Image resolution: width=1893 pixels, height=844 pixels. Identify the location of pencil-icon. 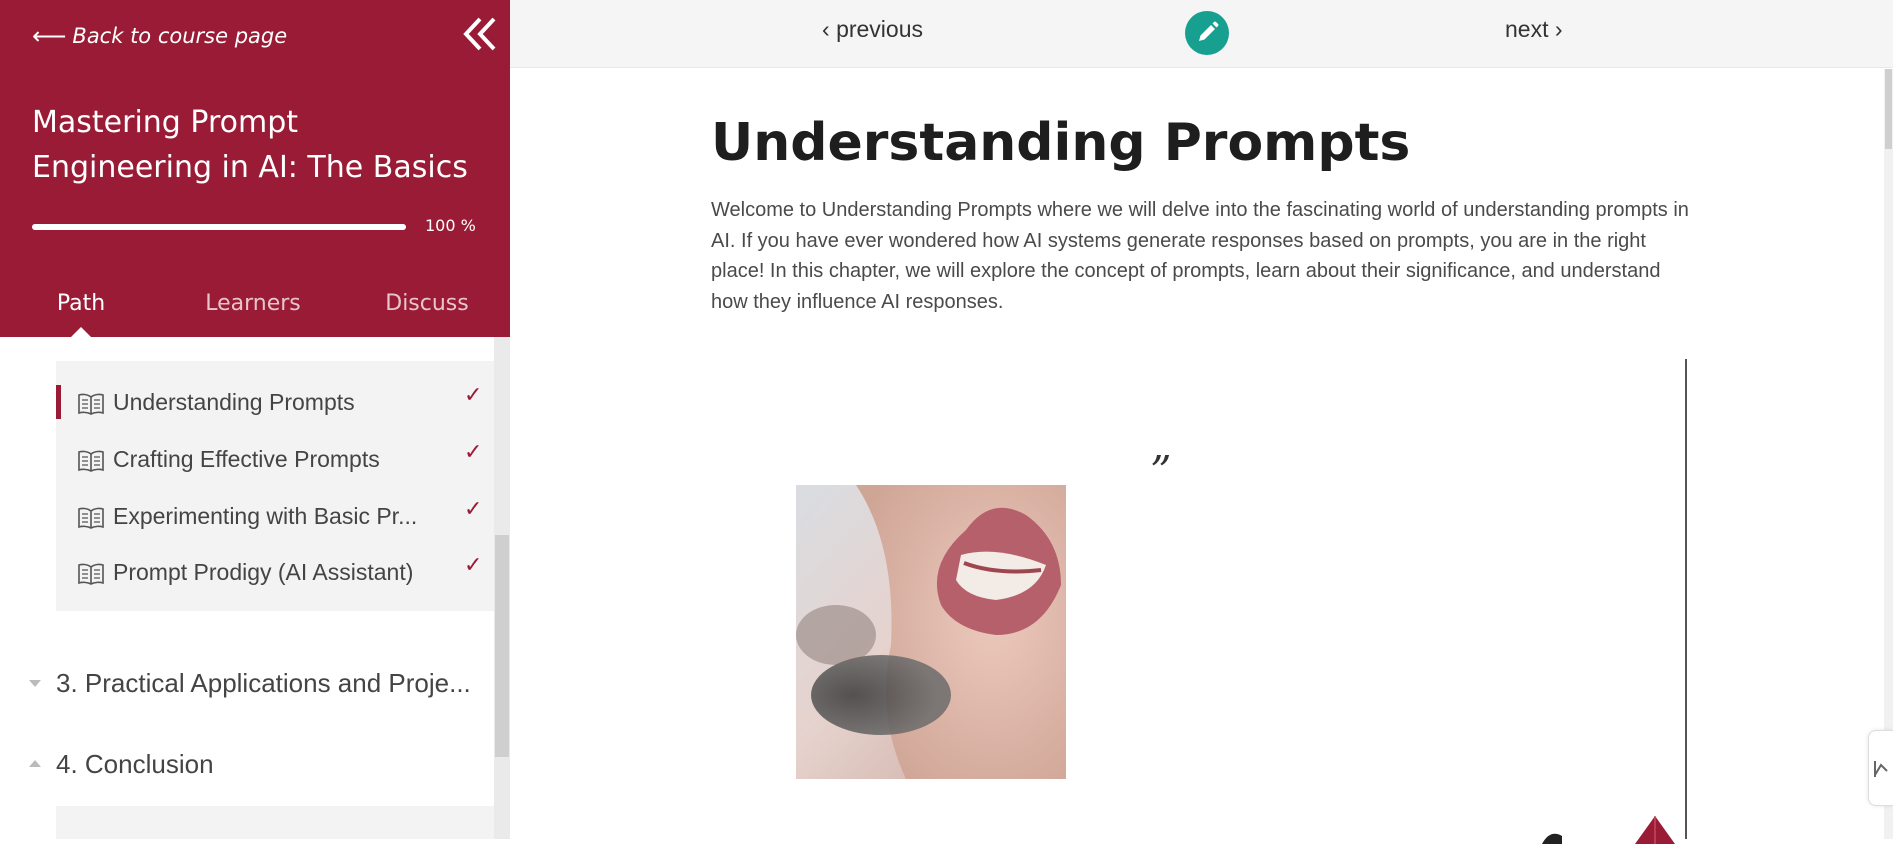
(1209, 31).